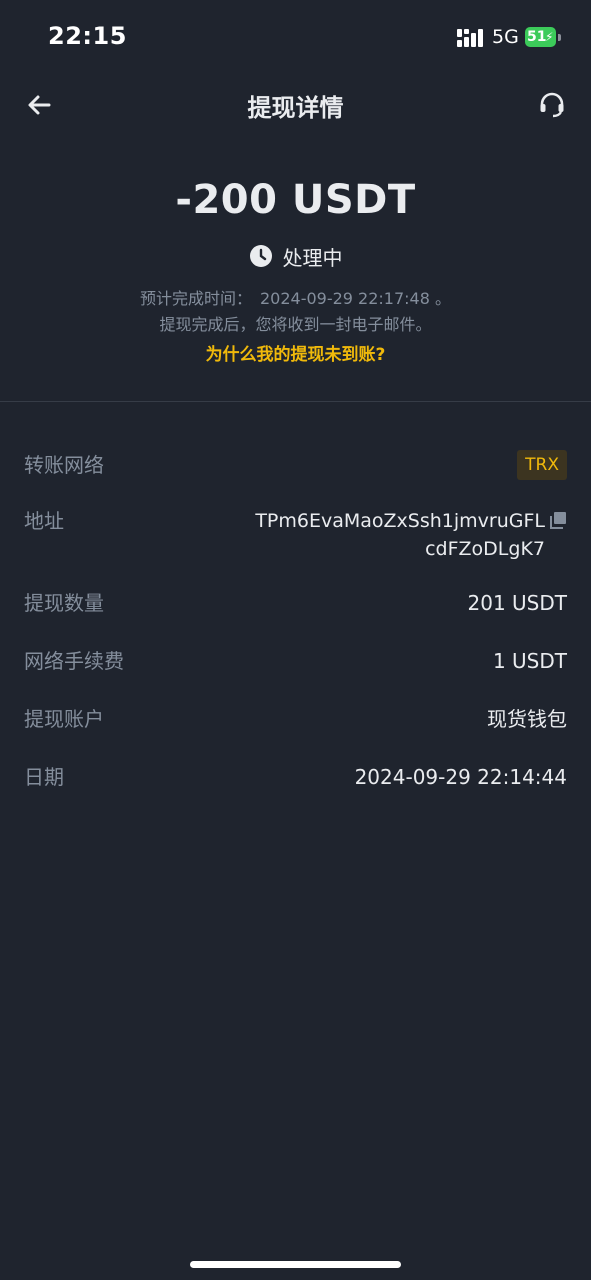  I want to click on amount-label: 提现数量, so click(64, 603).